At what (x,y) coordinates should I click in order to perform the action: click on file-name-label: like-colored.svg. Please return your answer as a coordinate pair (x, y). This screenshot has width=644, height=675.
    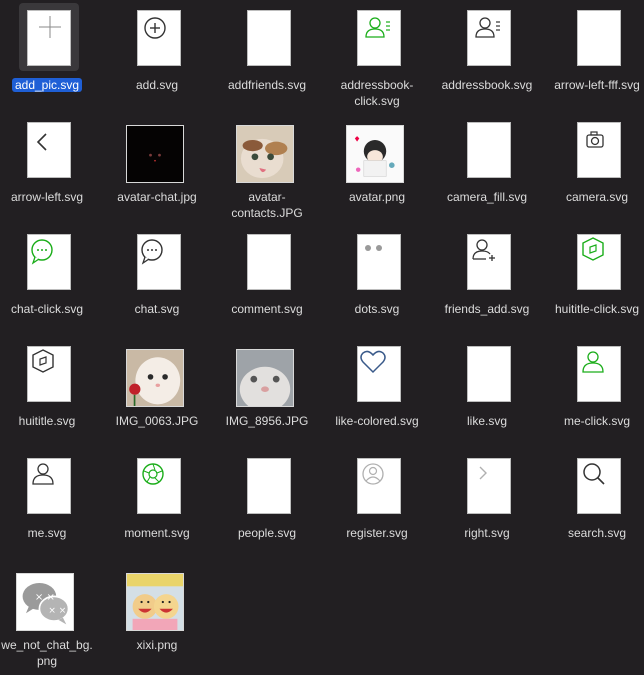
    Looking at the image, I should click on (377, 421).